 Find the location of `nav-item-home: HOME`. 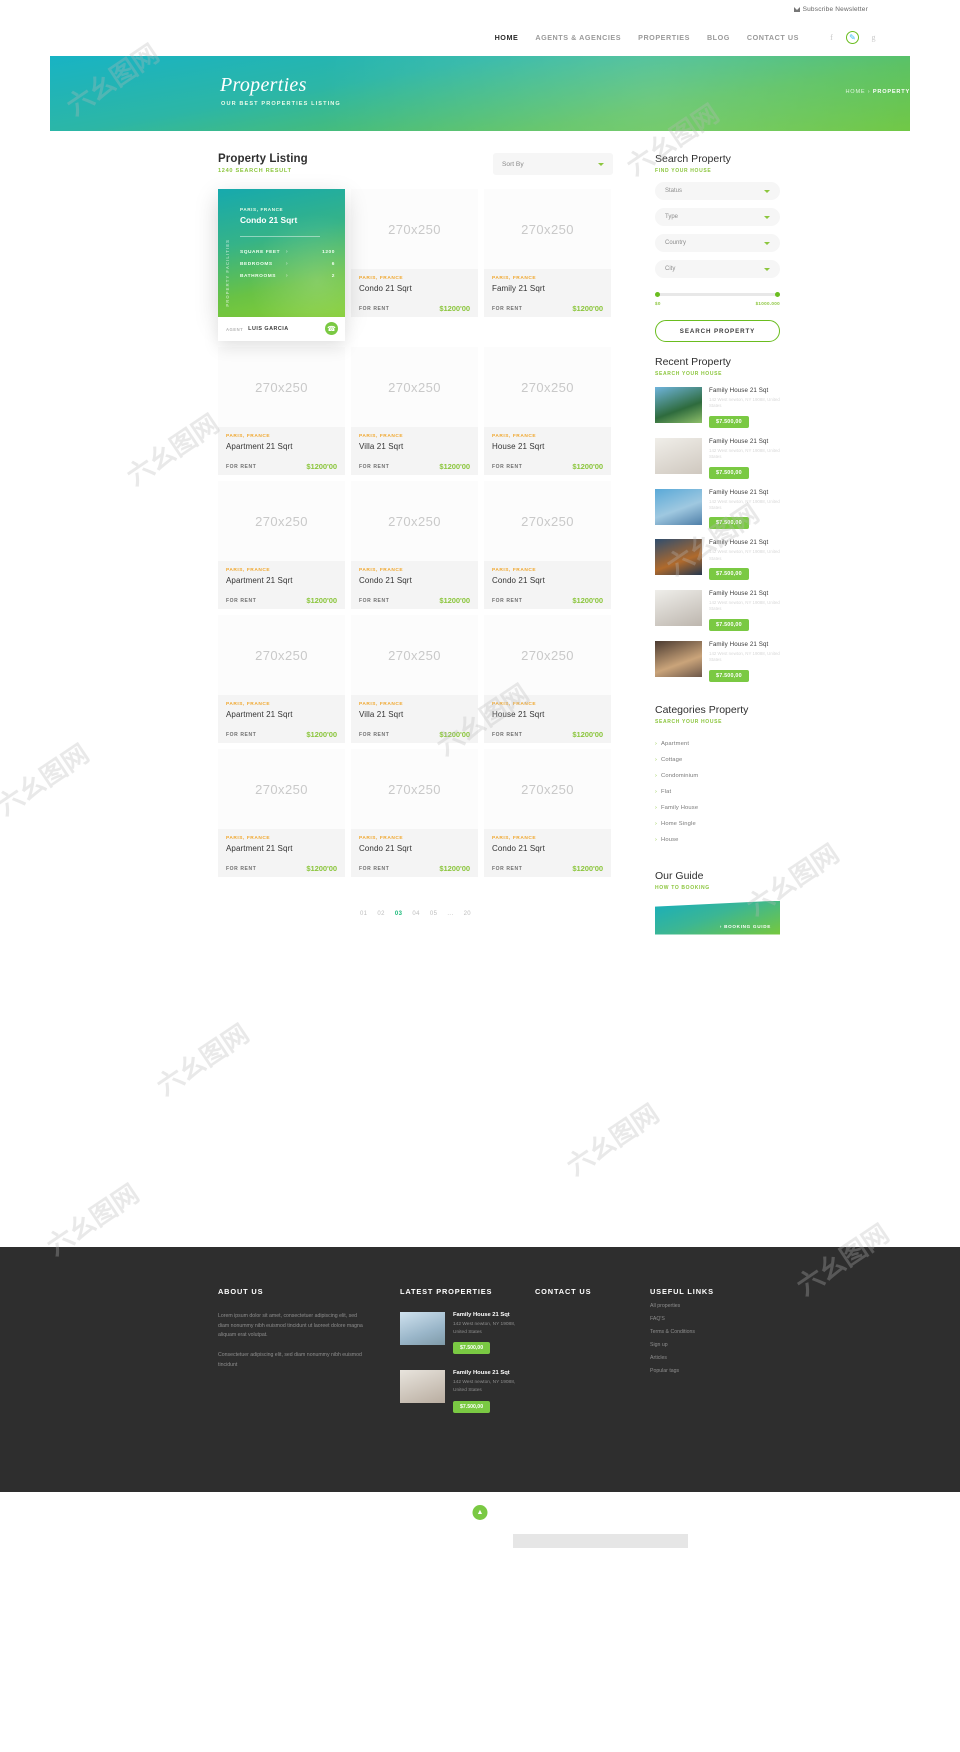

nav-item-home: HOME is located at coordinates (507, 37).